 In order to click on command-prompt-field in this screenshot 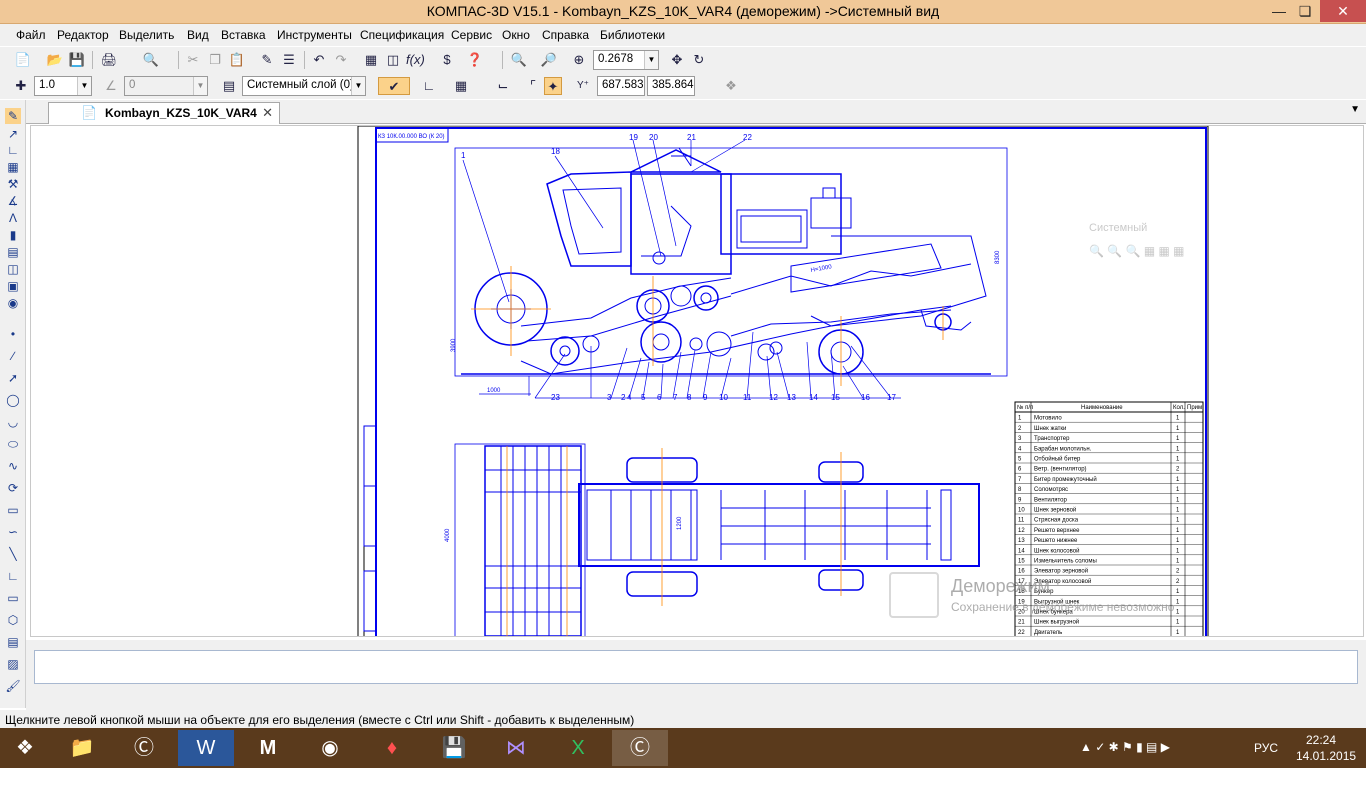, I will do `click(696, 667)`.